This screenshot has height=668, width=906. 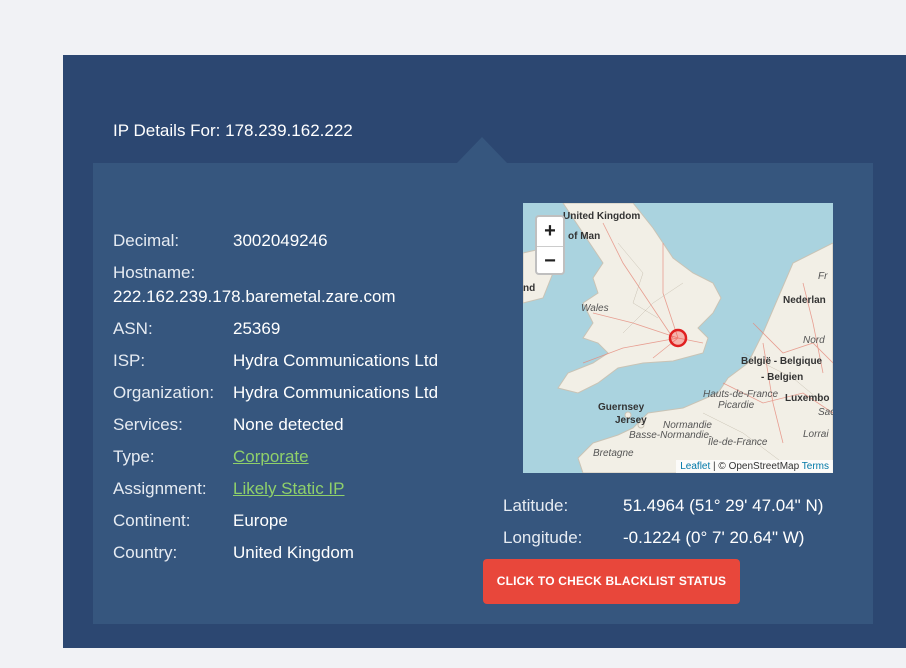 I want to click on type-label: Type:, so click(x=134, y=456).